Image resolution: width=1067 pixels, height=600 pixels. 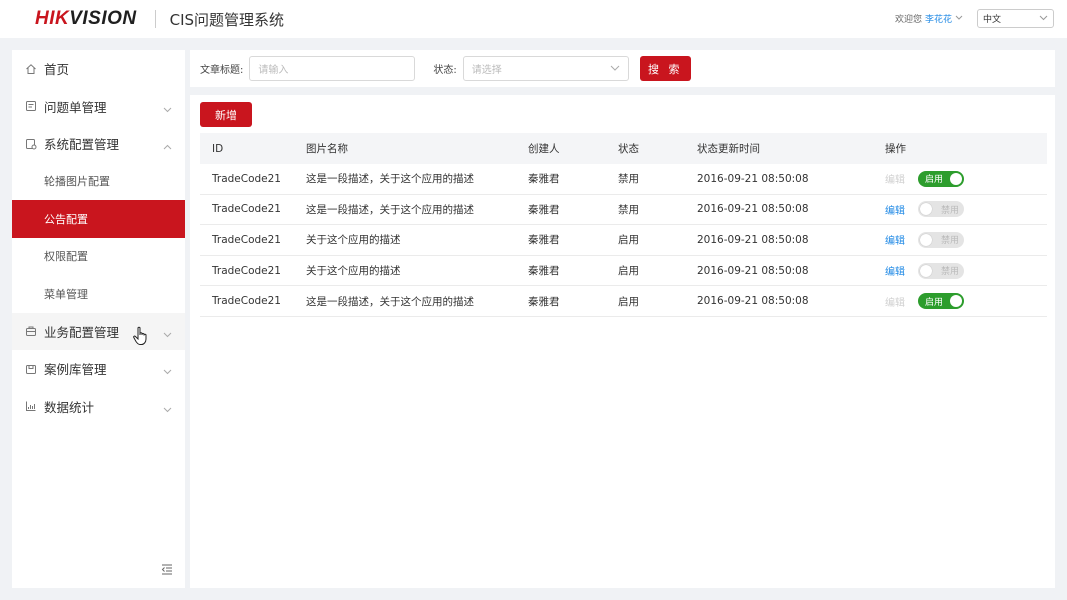 What do you see at coordinates (31, 106) in the screenshot?
I see `document-icon` at bounding box center [31, 106].